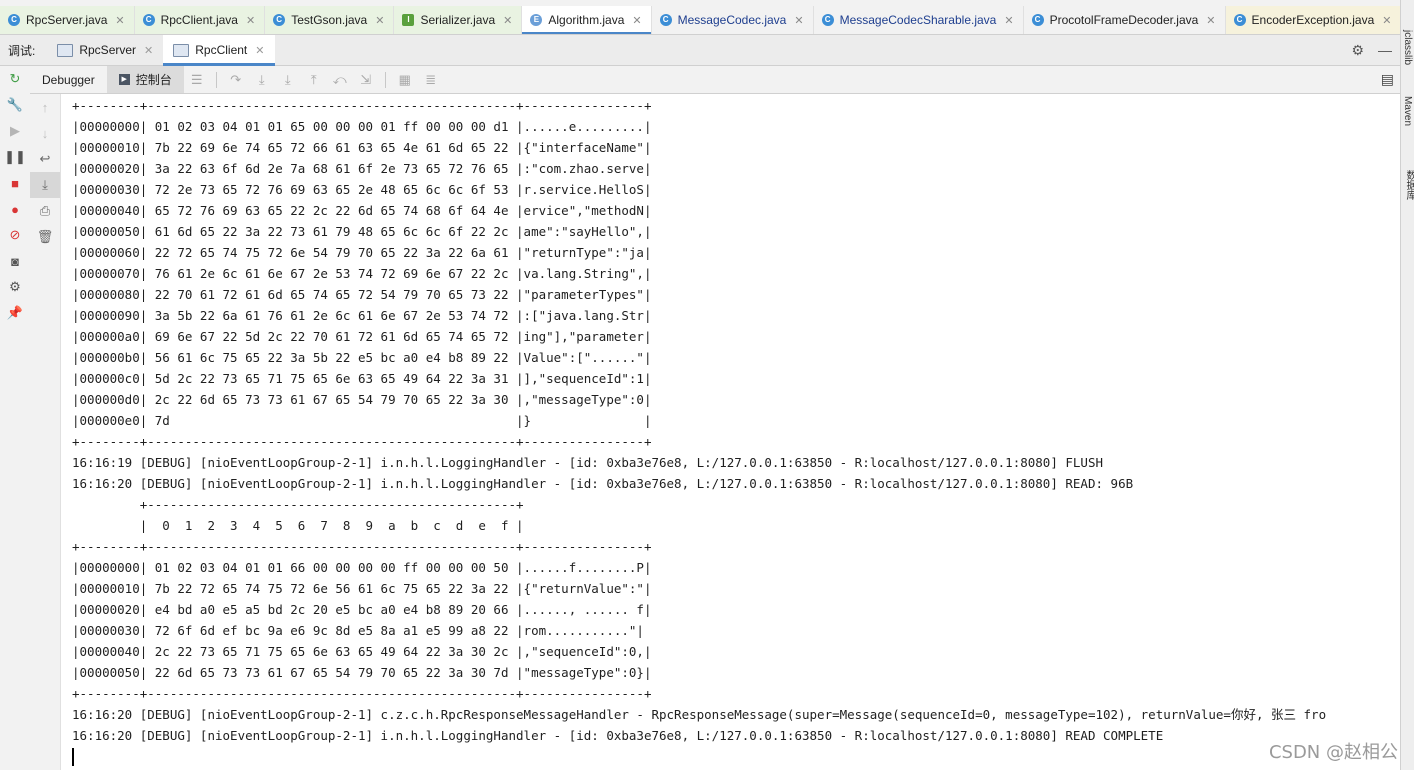 This screenshot has width=1414, height=770. I want to click on tab-debugger: Debugger, so click(68, 79).